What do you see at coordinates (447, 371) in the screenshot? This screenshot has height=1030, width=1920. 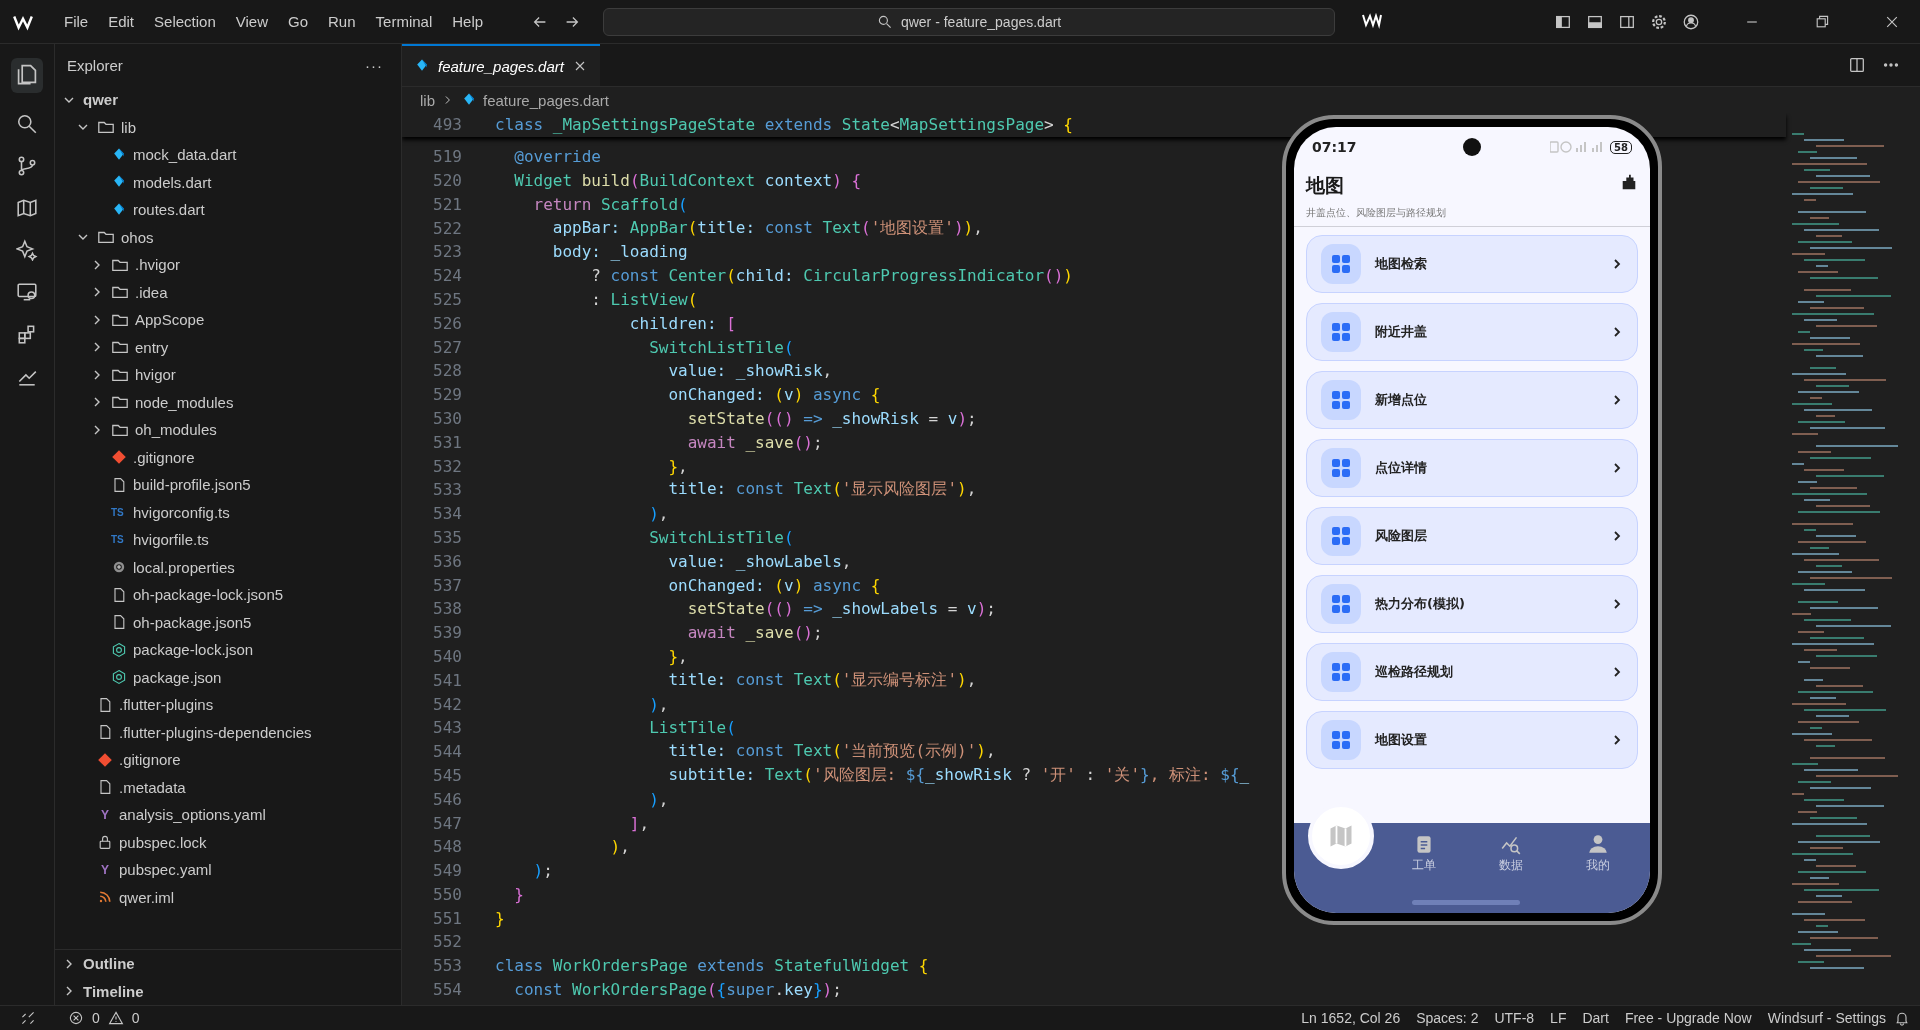 I see `line-number: 528` at bounding box center [447, 371].